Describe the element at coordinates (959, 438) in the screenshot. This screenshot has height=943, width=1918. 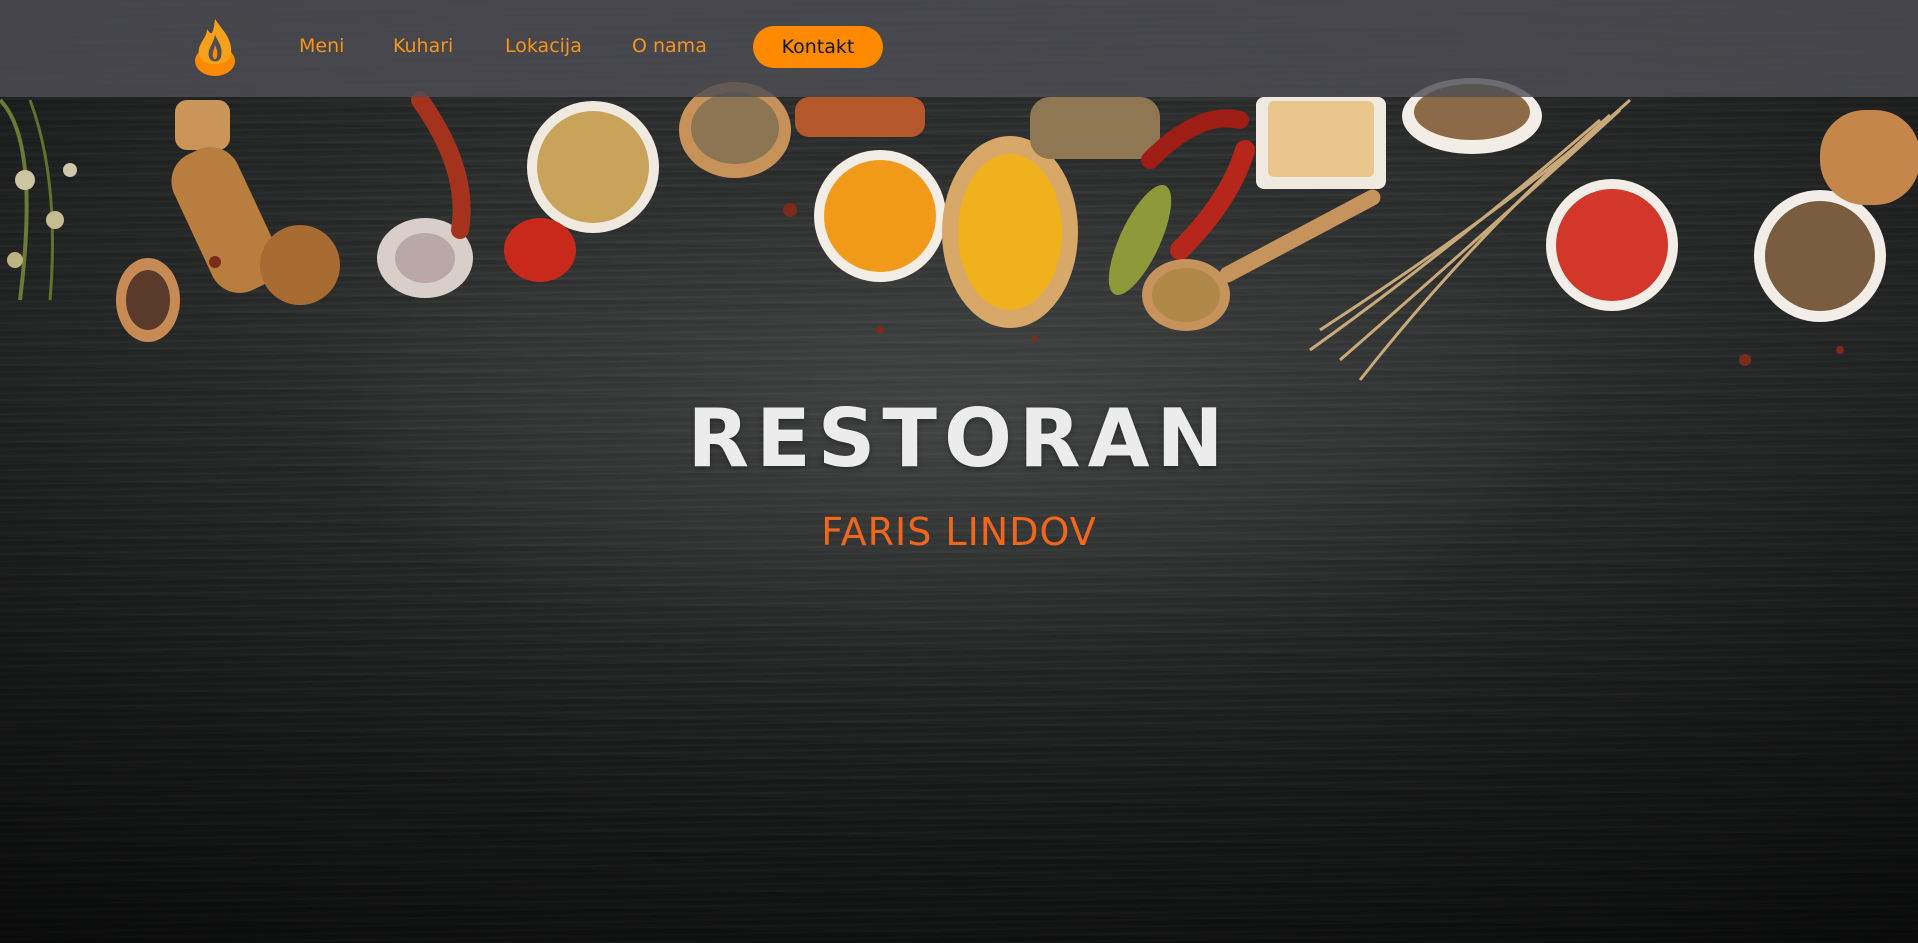
I see `hero-title: RESTORAN` at that location.